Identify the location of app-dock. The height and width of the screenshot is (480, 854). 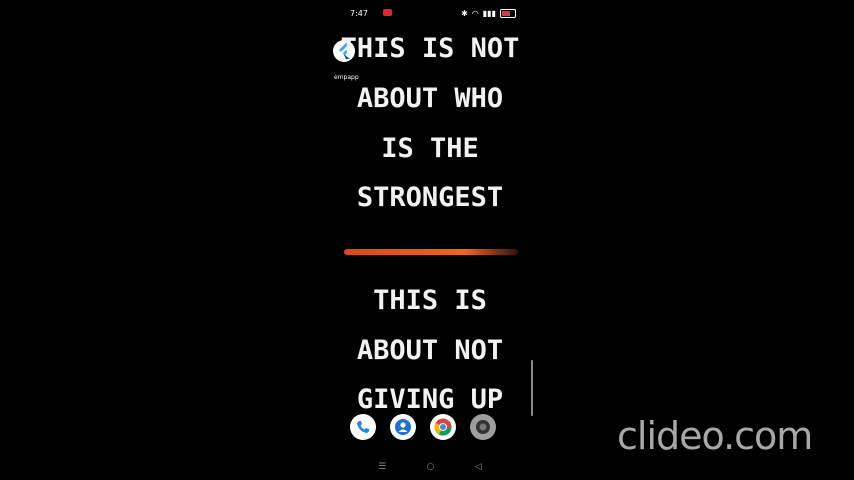
(423, 427).